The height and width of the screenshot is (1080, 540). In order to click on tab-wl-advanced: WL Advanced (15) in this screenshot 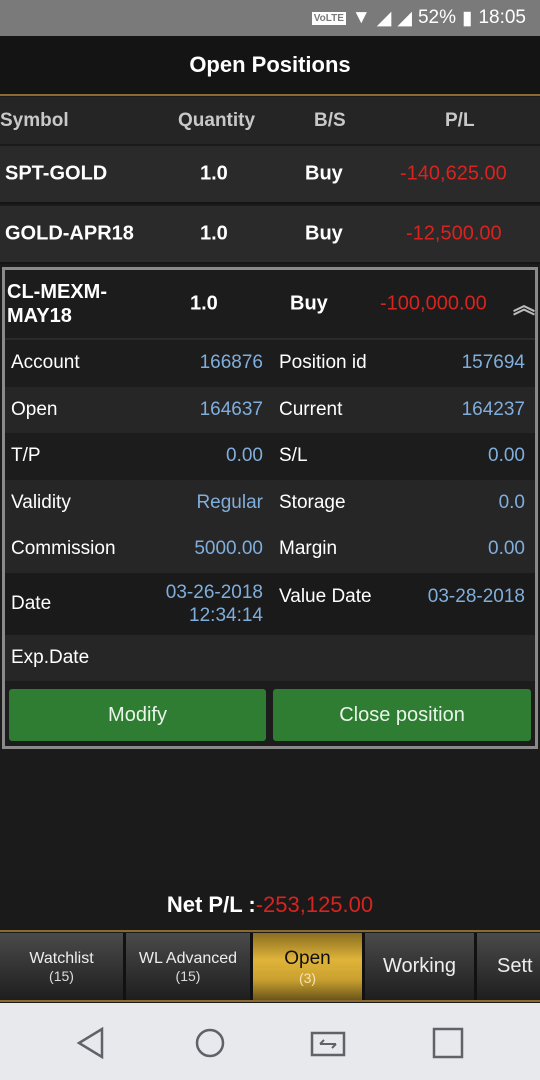, I will do `click(188, 966)`.